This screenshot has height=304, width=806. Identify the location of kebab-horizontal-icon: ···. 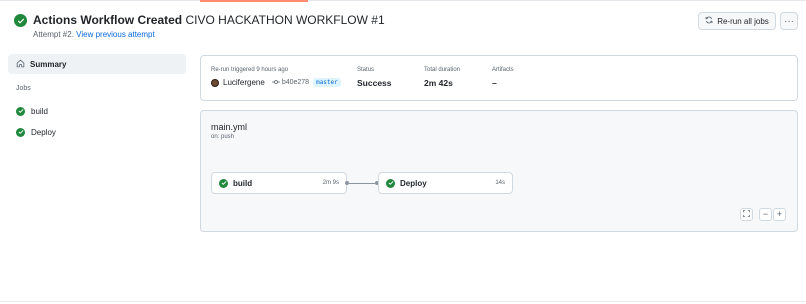
(789, 21).